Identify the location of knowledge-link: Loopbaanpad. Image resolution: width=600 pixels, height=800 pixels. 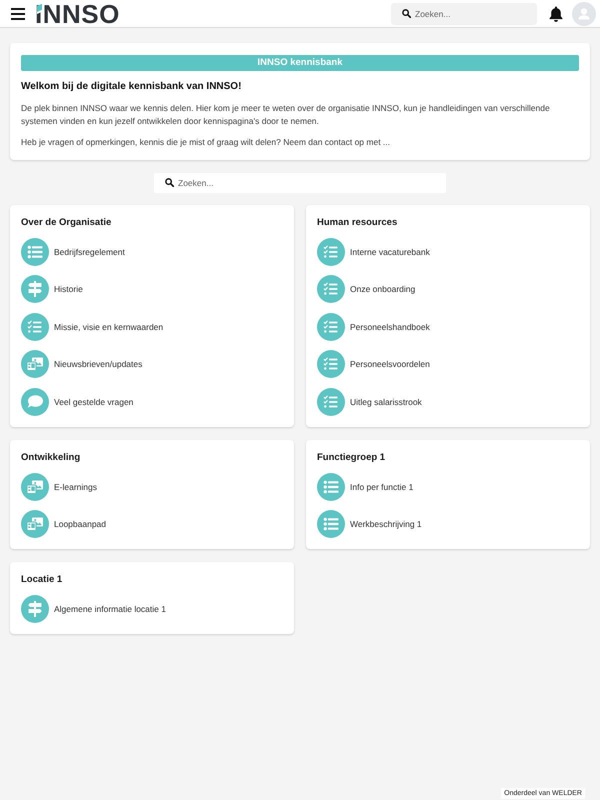
(63, 524).